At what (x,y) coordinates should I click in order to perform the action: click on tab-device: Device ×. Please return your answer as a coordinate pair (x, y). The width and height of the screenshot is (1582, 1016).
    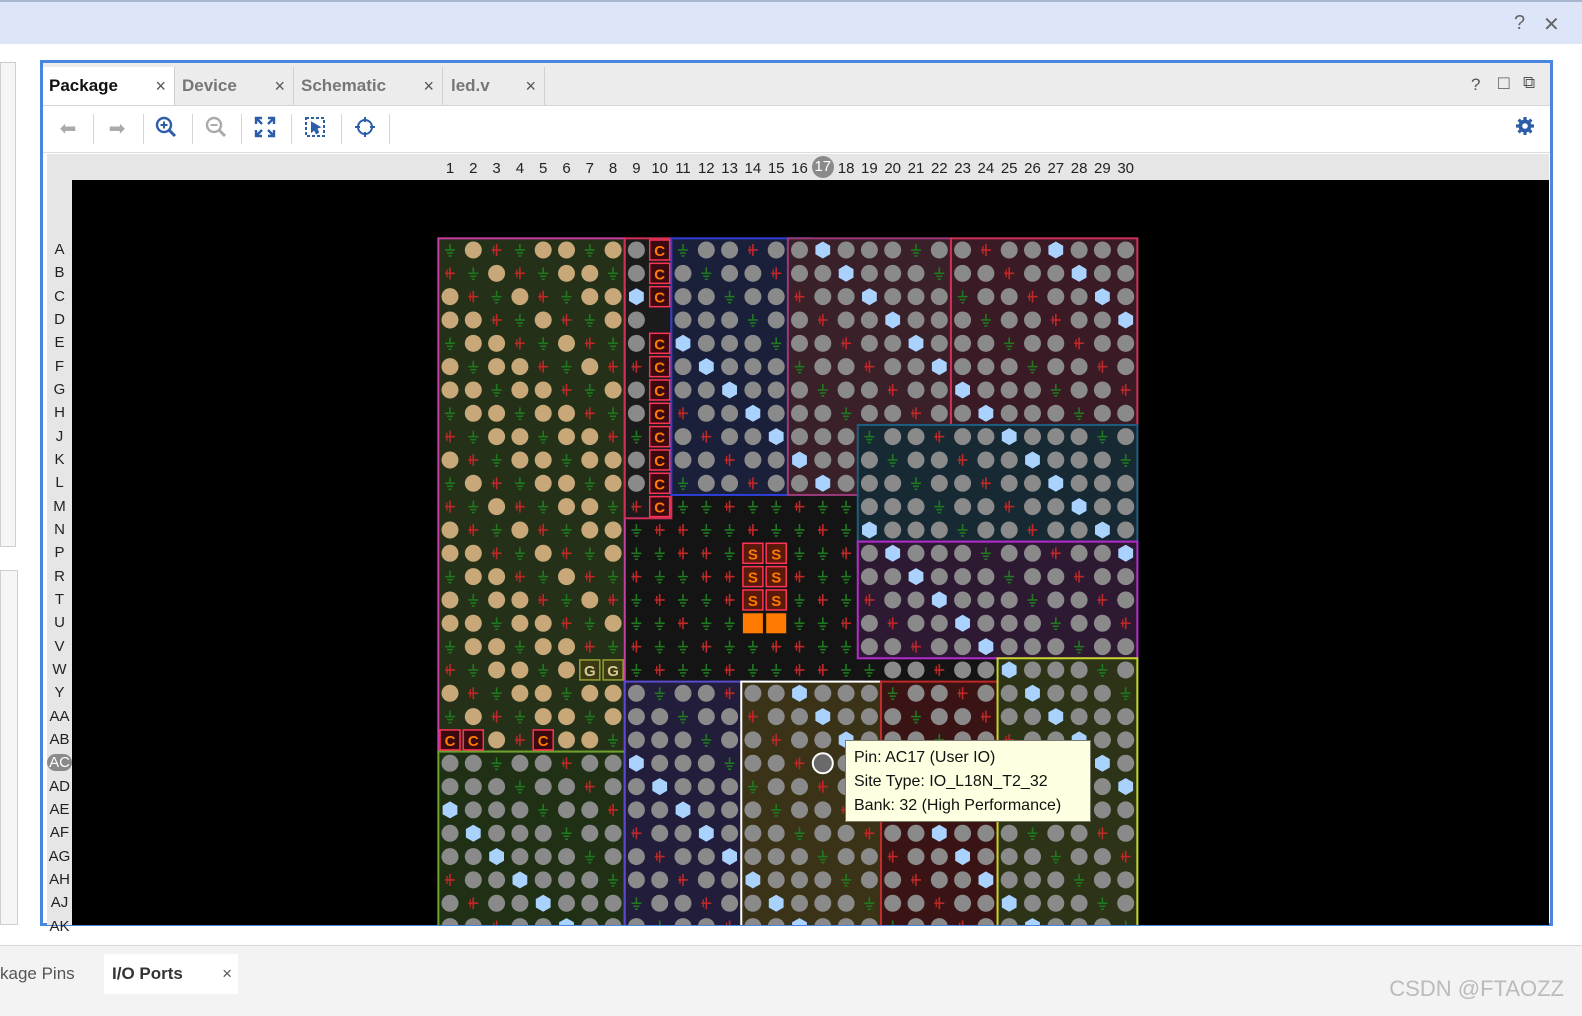
    Looking at the image, I should click on (235, 86).